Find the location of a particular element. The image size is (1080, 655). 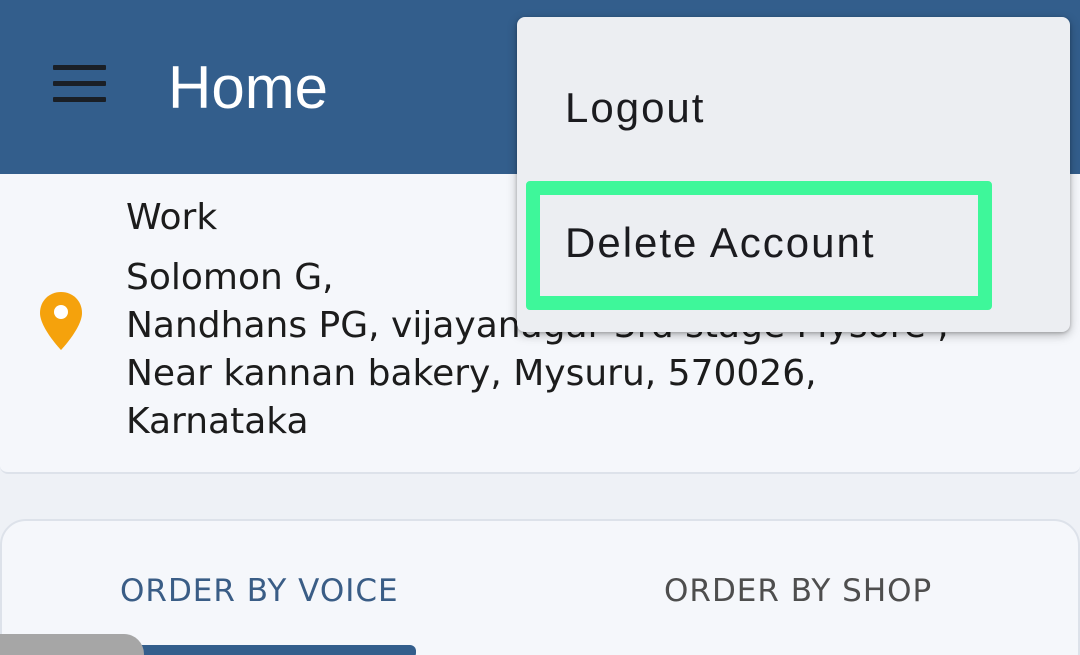

address-line: Solomon G, is located at coordinates (230, 277).